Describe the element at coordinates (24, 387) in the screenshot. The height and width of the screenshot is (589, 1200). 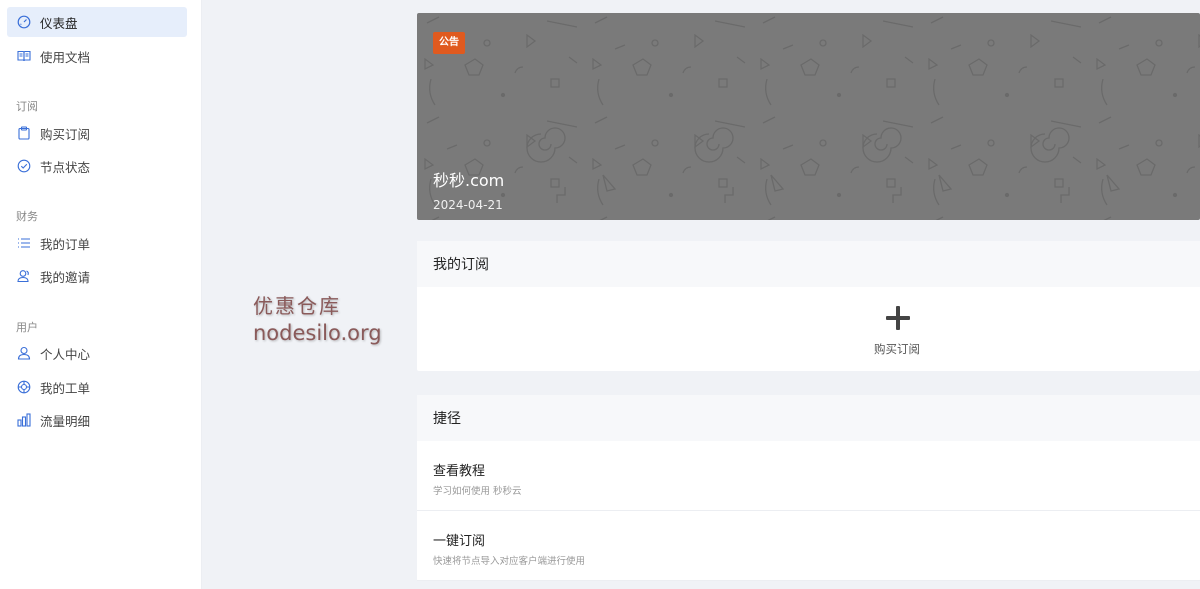
I see `lifebuoy-icon` at that location.